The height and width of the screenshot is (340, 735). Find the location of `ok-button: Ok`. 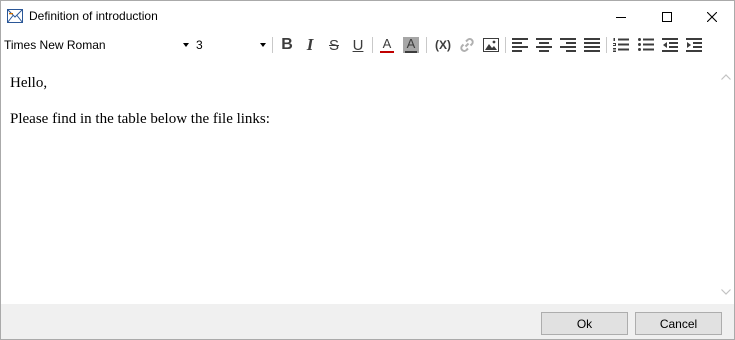

ok-button: Ok is located at coordinates (584, 323).